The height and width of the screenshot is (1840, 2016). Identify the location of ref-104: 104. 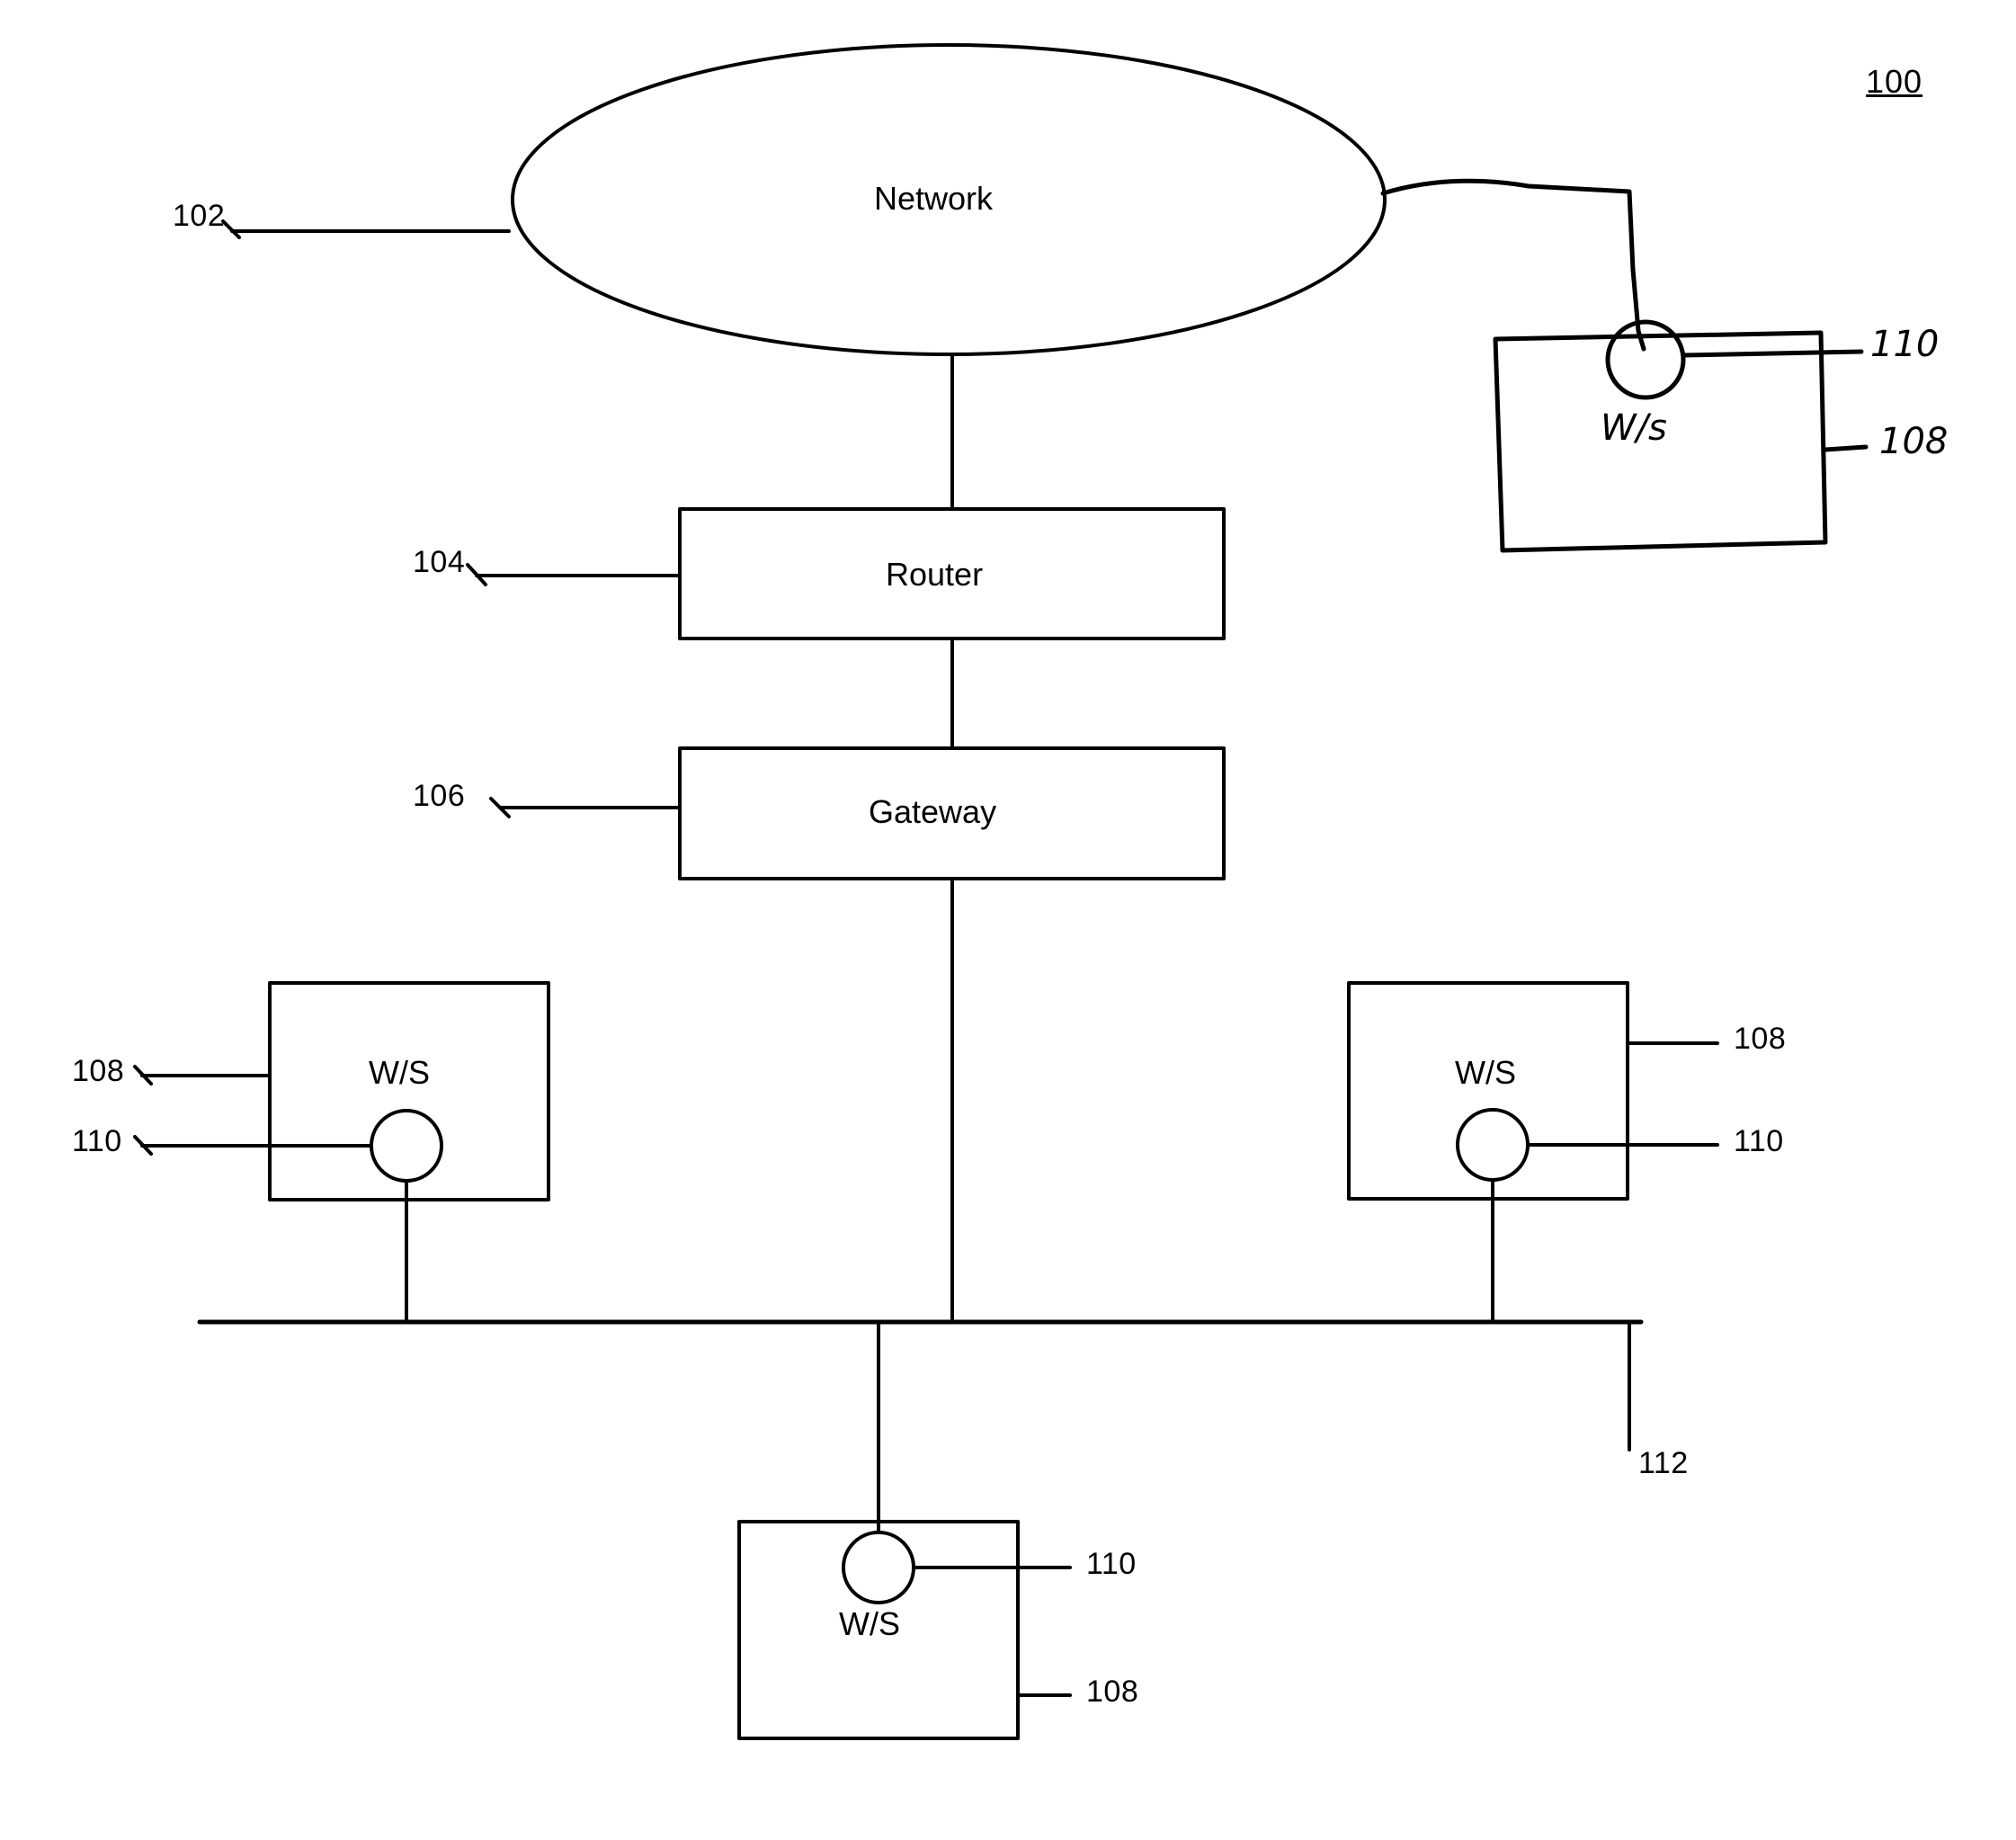
(439, 562).